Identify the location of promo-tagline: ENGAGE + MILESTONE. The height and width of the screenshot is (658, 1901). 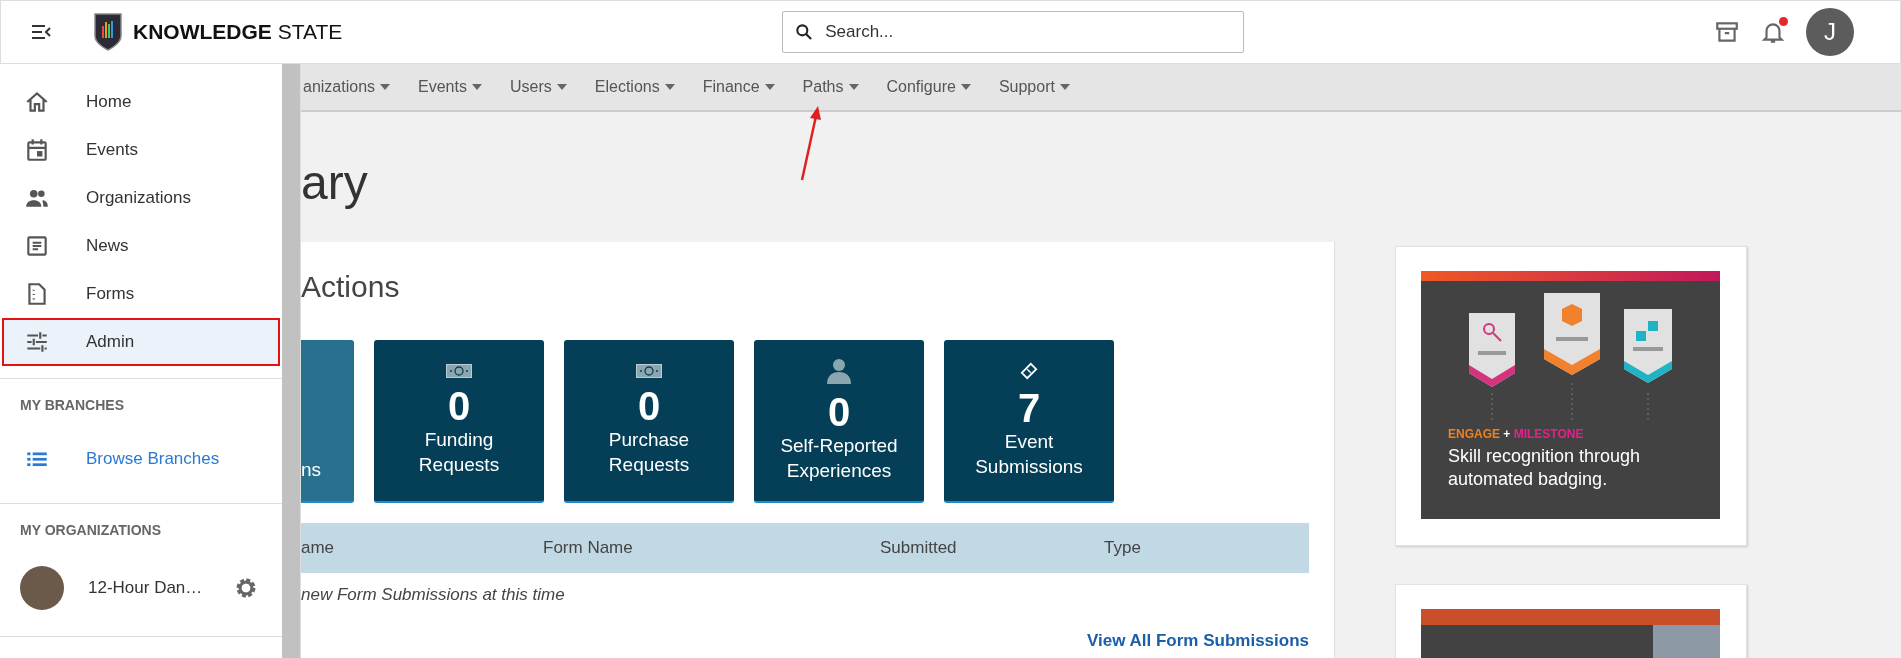
(1516, 434).